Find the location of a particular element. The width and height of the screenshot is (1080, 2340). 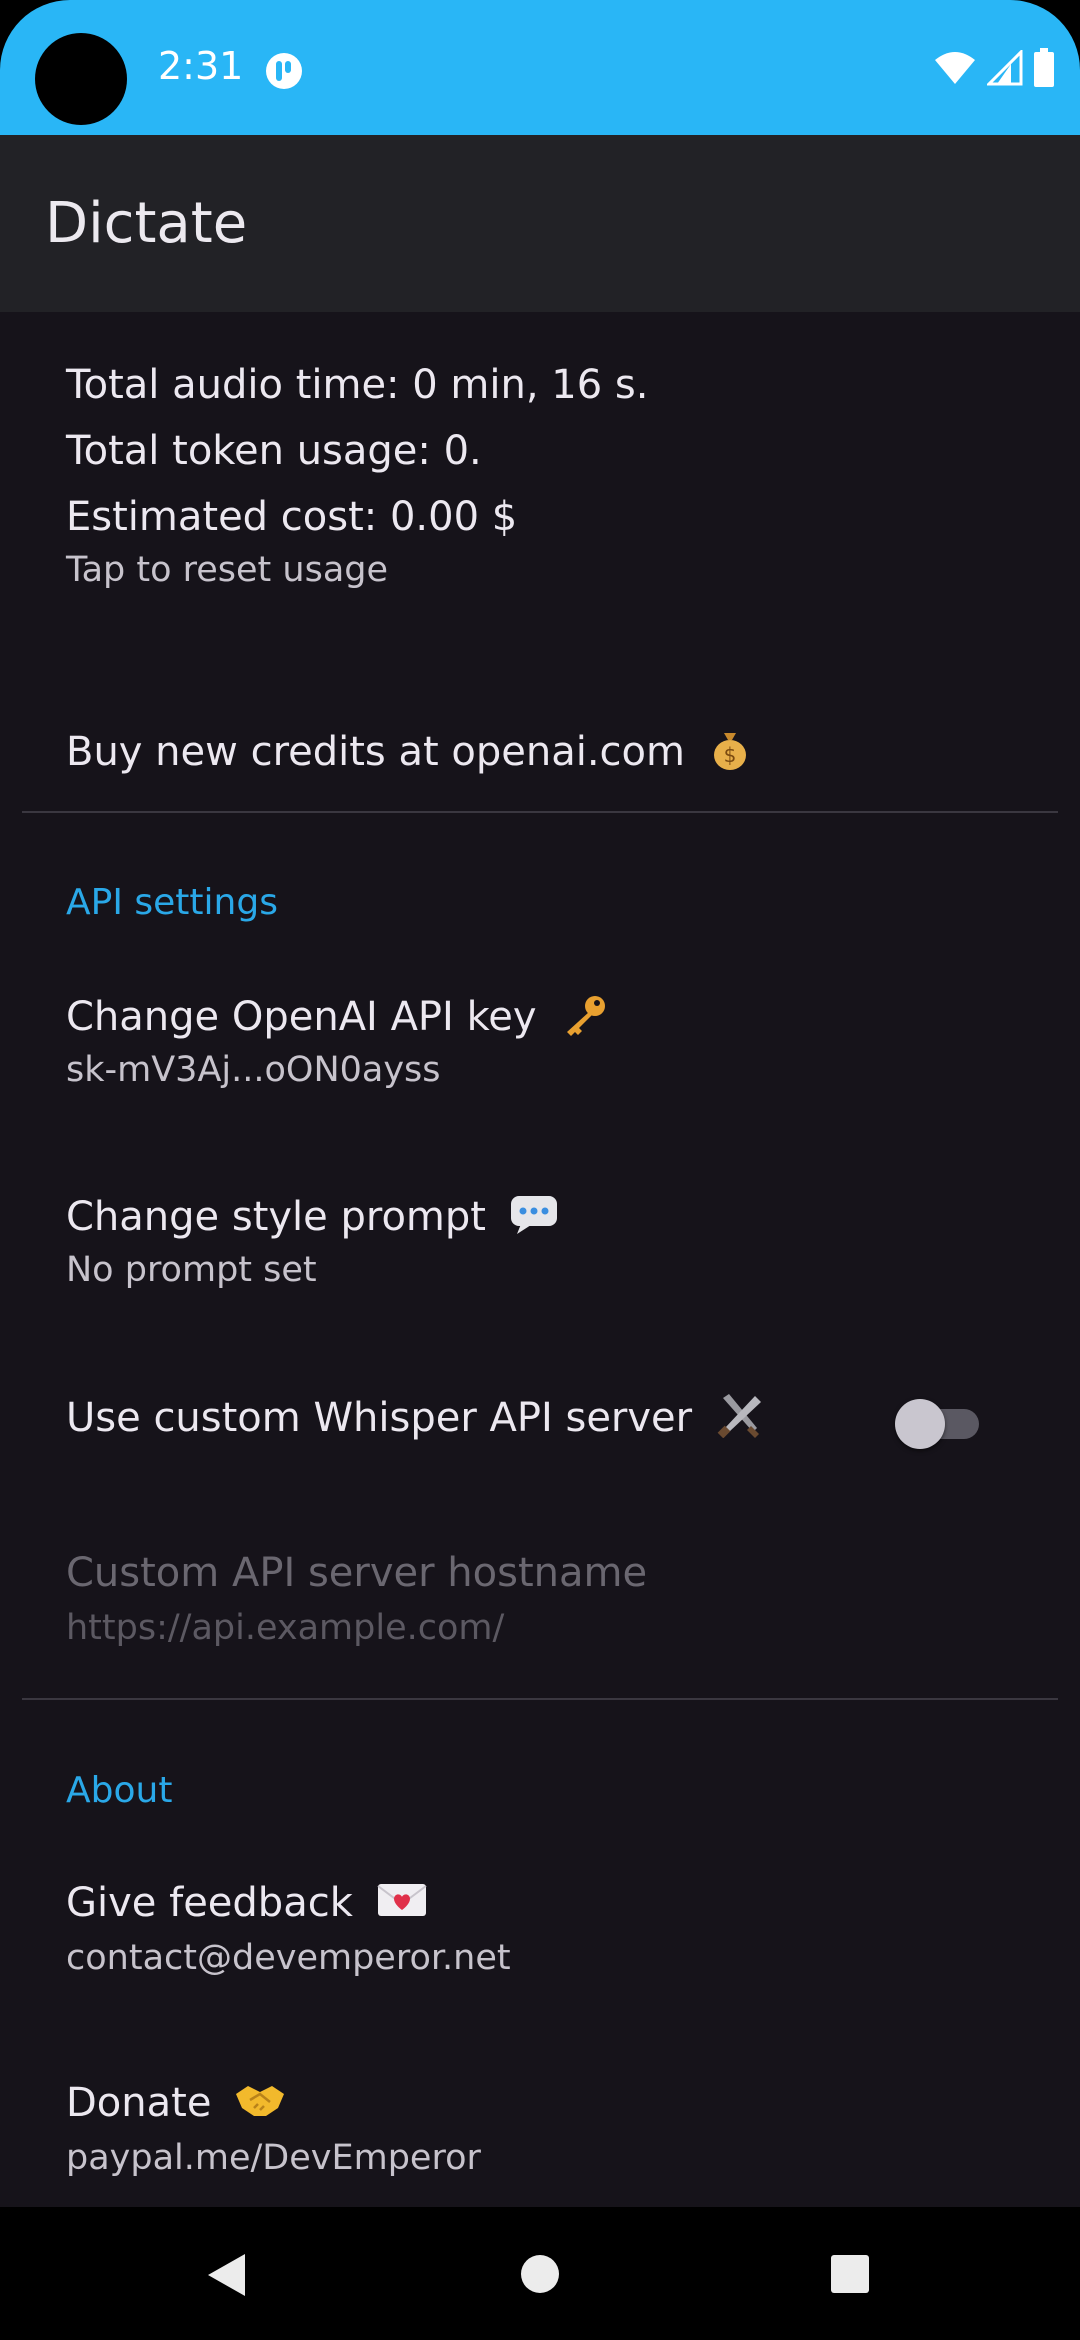

change-style-prompt-title: Change style prompt is located at coordinates (276, 1217).